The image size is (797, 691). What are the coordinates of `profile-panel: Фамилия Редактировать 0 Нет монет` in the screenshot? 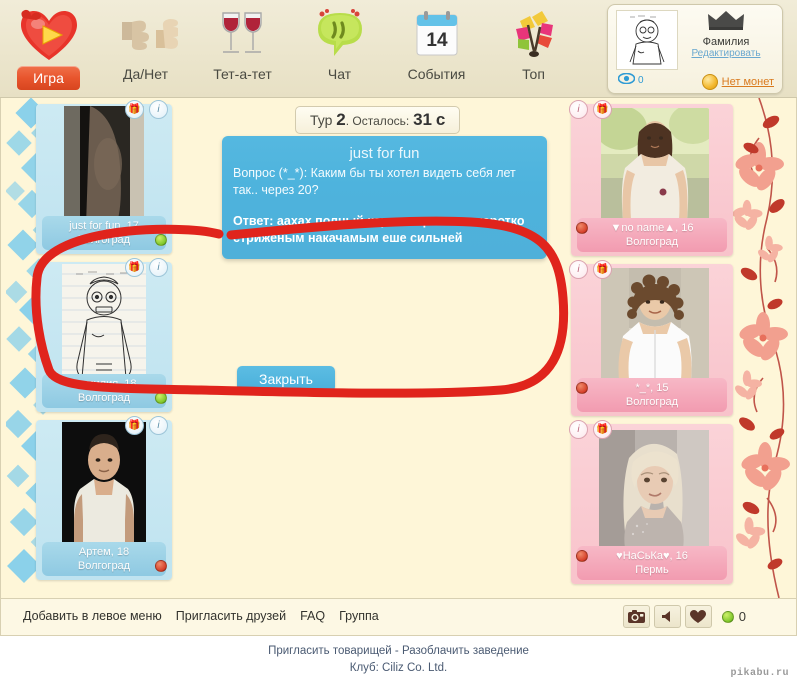 It's located at (695, 49).